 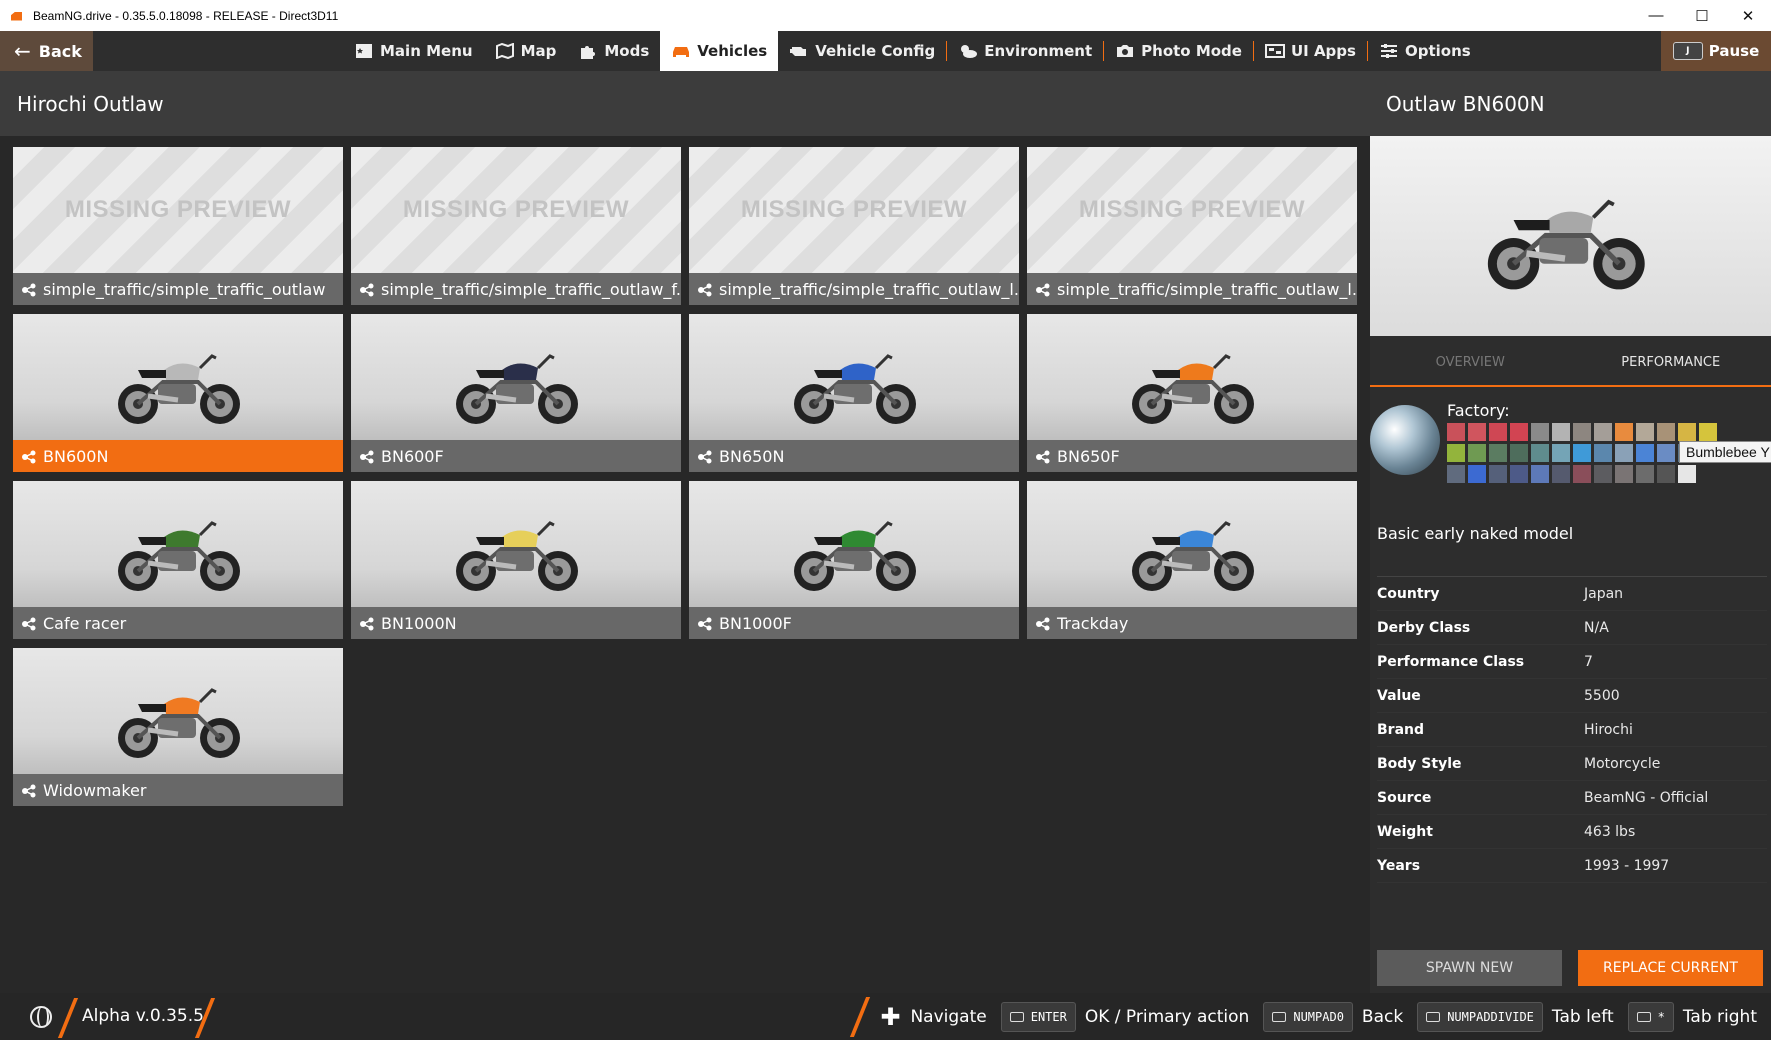 What do you see at coordinates (719, 51) in the screenshot?
I see `nav-item-vehicles: Vehicles` at bounding box center [719, 51].